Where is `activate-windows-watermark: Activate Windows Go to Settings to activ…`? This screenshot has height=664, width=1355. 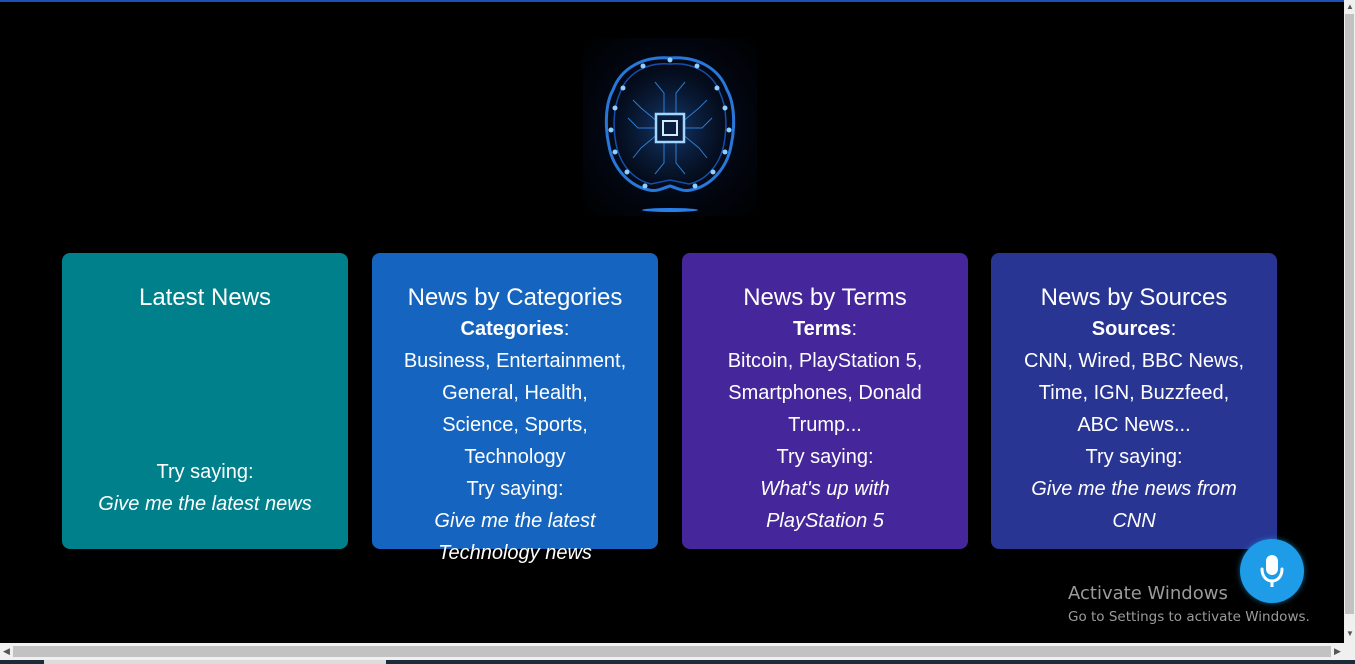
activate-windows-watermark: Activate Windows Go to Settings to activ… is located at coordinates (1189, 604).